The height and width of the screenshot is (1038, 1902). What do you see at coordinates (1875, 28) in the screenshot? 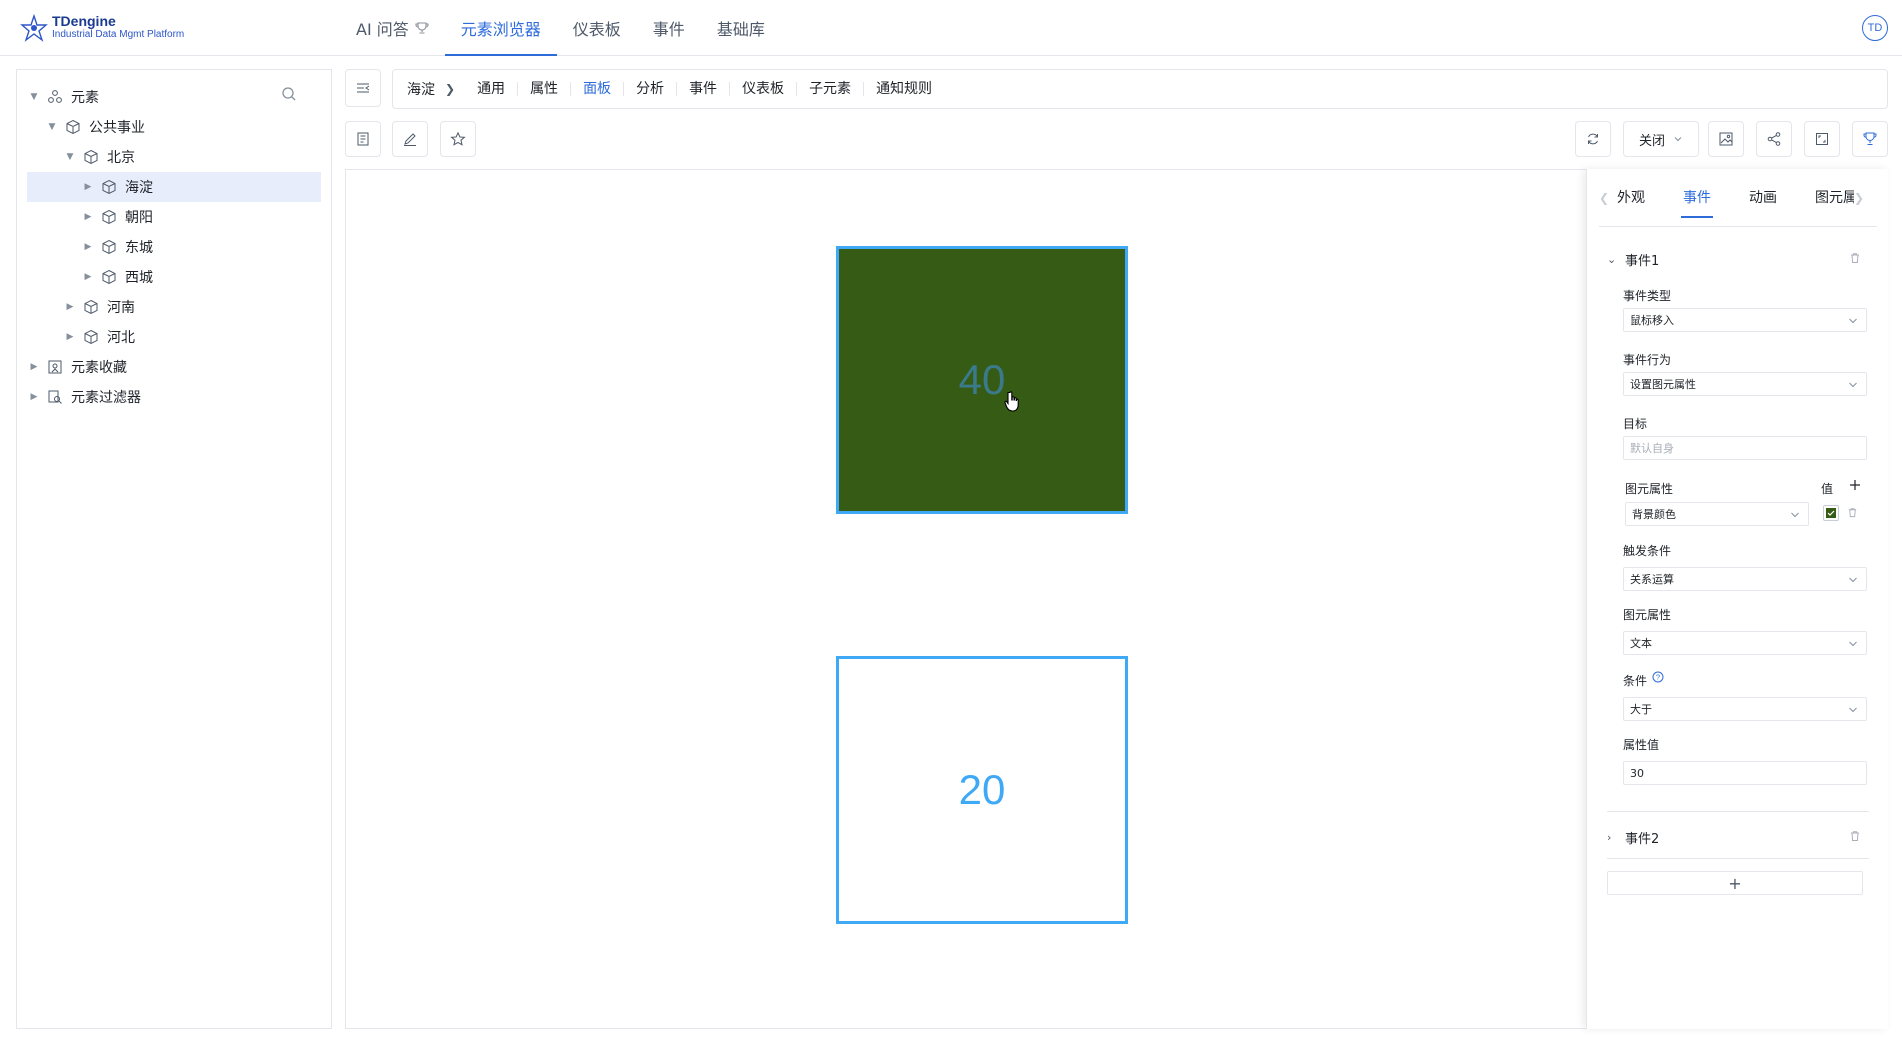
I see `user-avatar: TD` at bounding box center [1875, 28].